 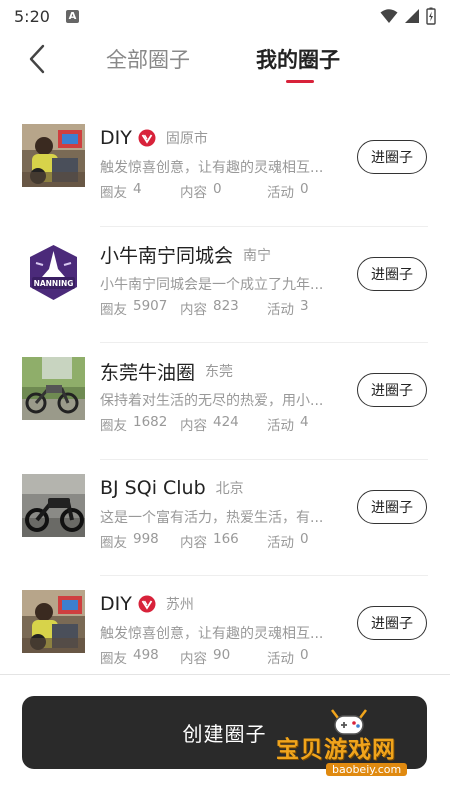 I want to click on create-circle-label: 创建圈子, so click(x=224, y=734).